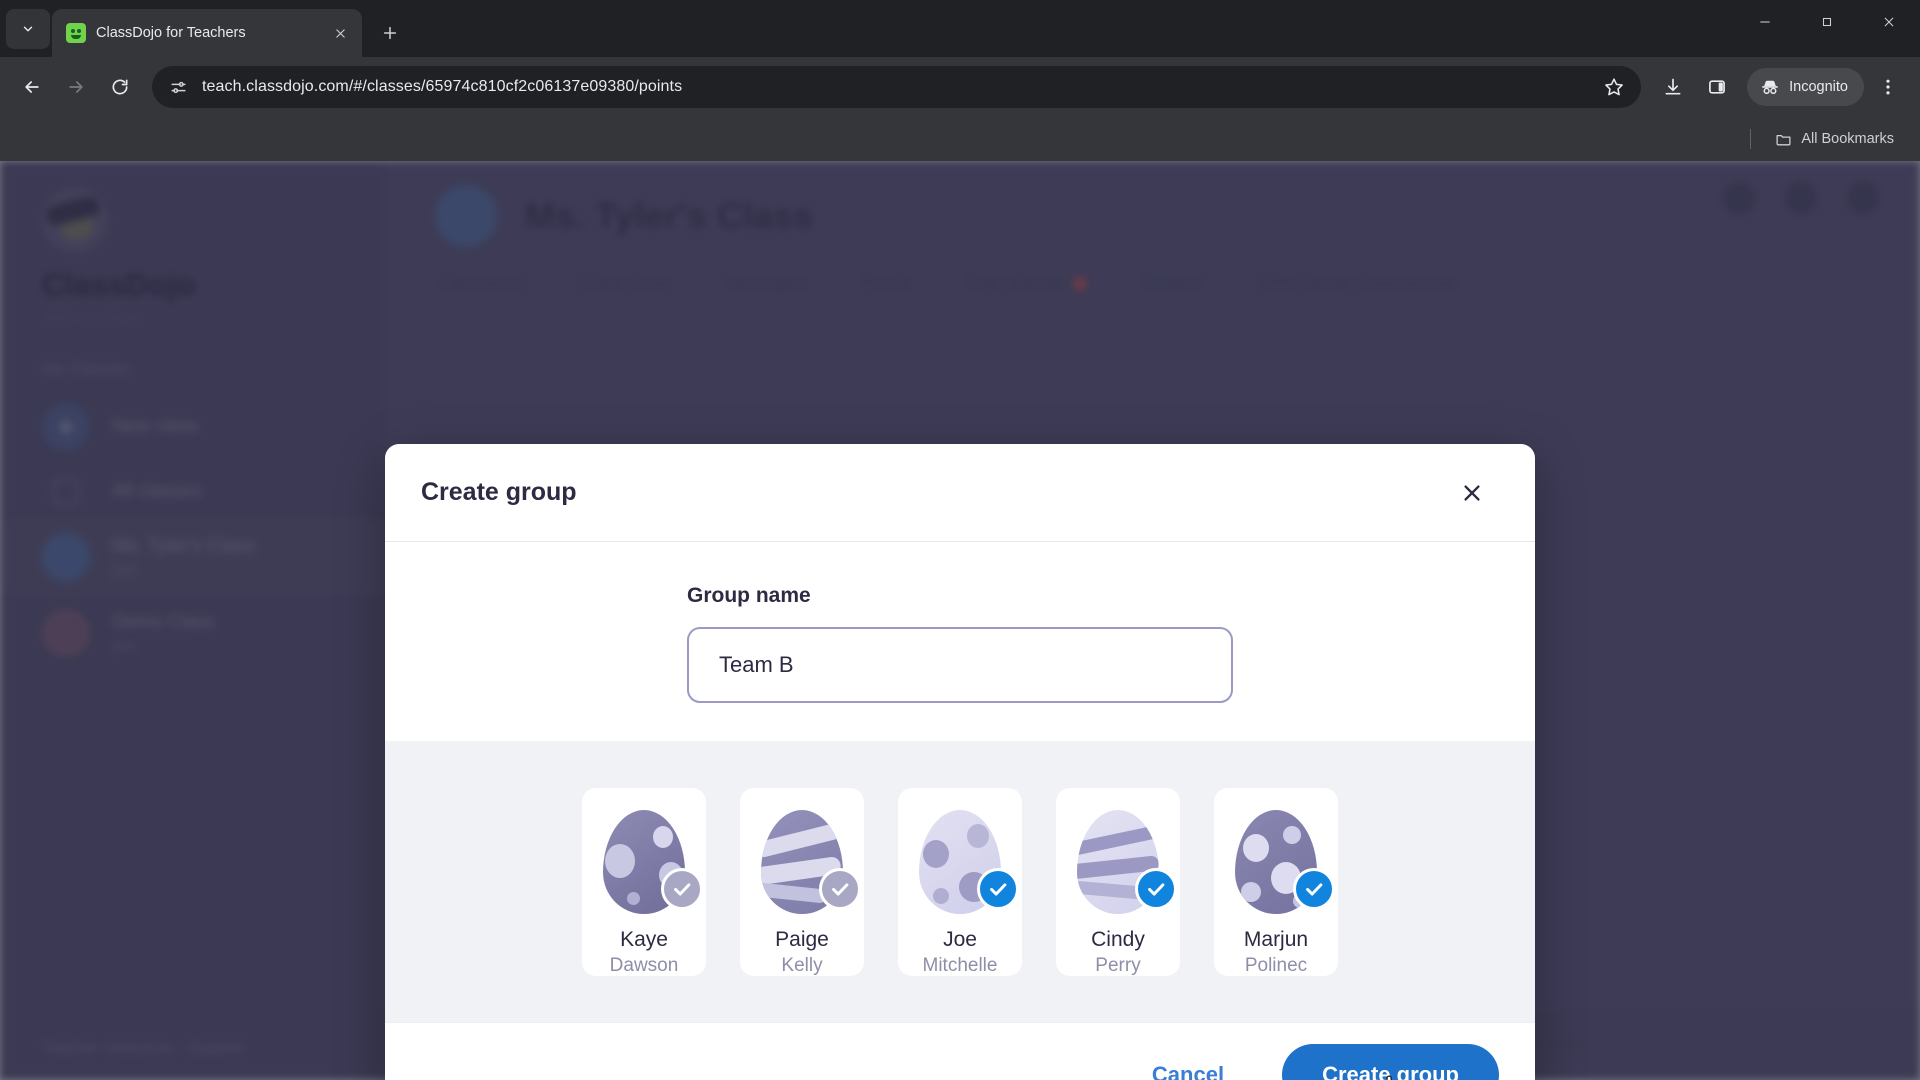  I want to click on reload-icon, so click(120, 87).